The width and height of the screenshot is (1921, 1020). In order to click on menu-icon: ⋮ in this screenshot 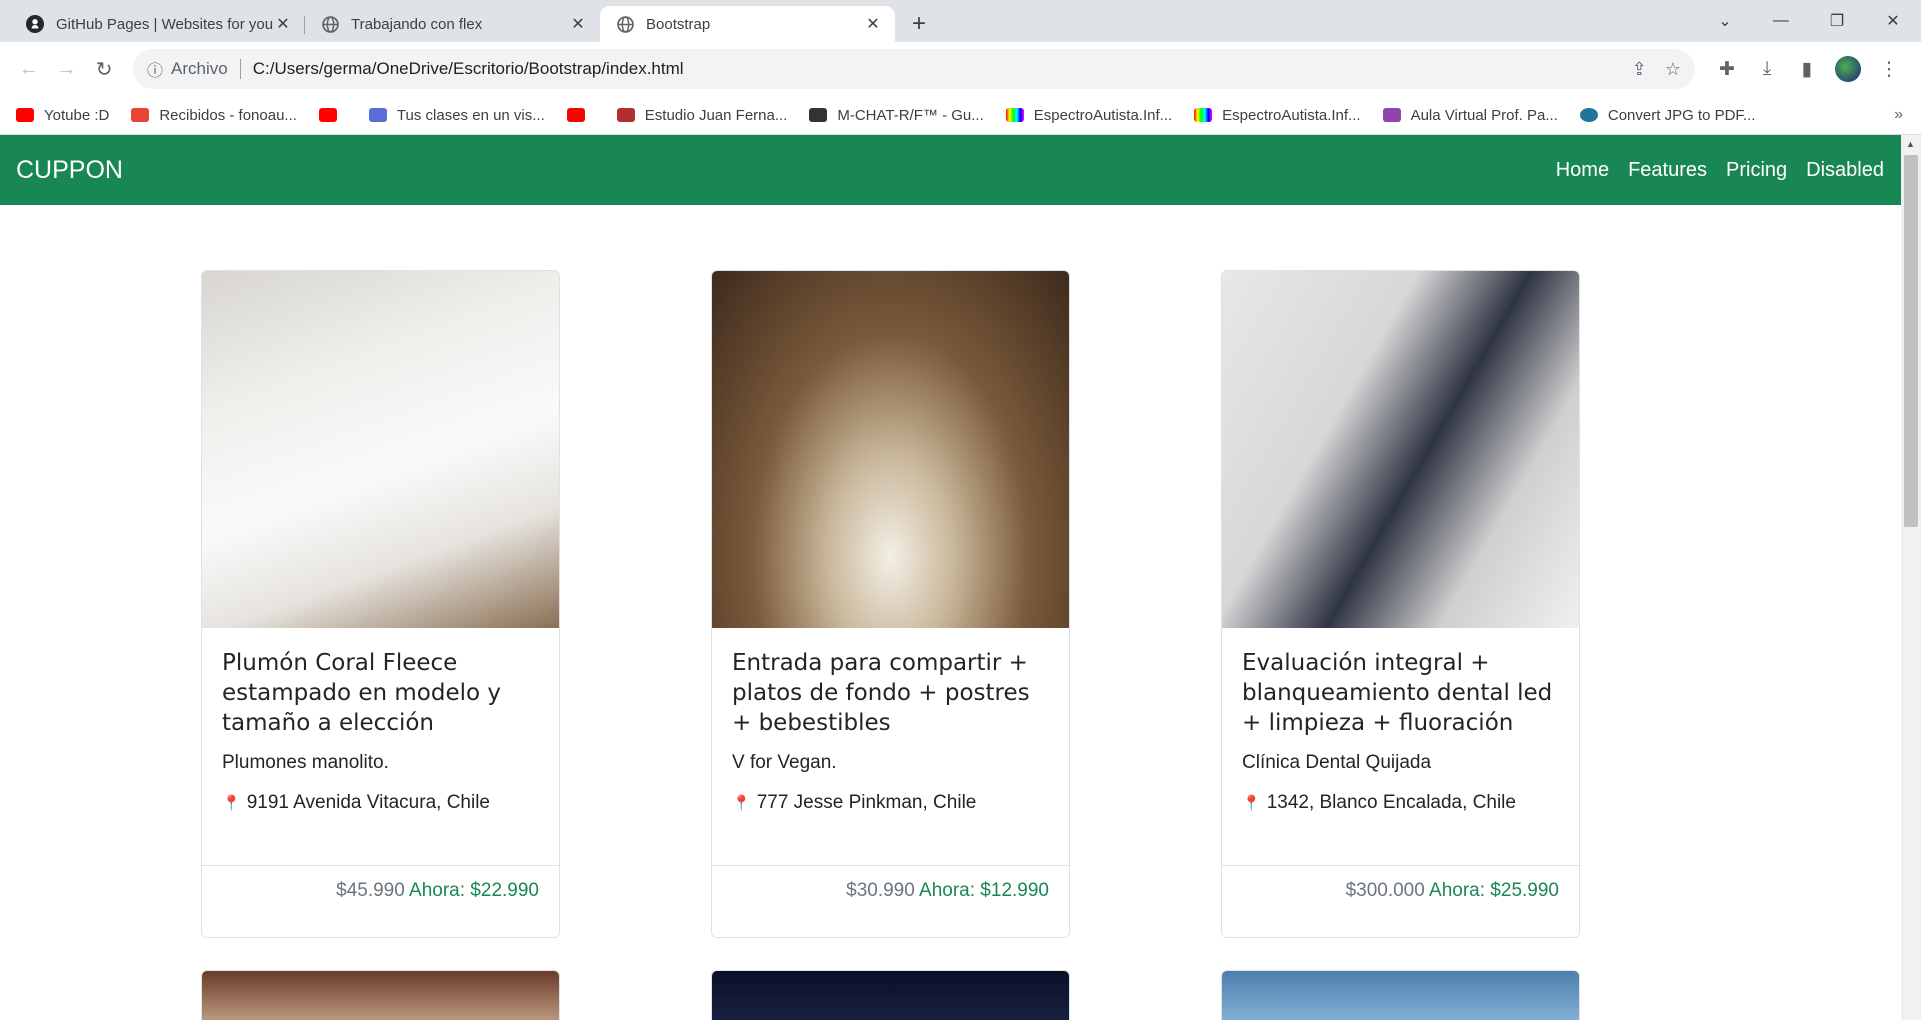, I will do `click(1889, 69)`.